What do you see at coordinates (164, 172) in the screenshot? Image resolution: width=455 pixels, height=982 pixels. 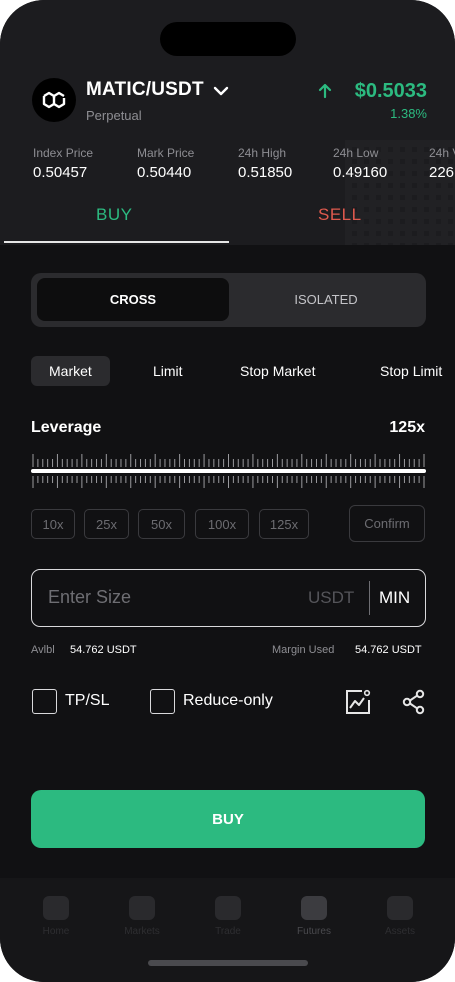 I see `stat-value: 0.50440` at bounding box center [164, 172].